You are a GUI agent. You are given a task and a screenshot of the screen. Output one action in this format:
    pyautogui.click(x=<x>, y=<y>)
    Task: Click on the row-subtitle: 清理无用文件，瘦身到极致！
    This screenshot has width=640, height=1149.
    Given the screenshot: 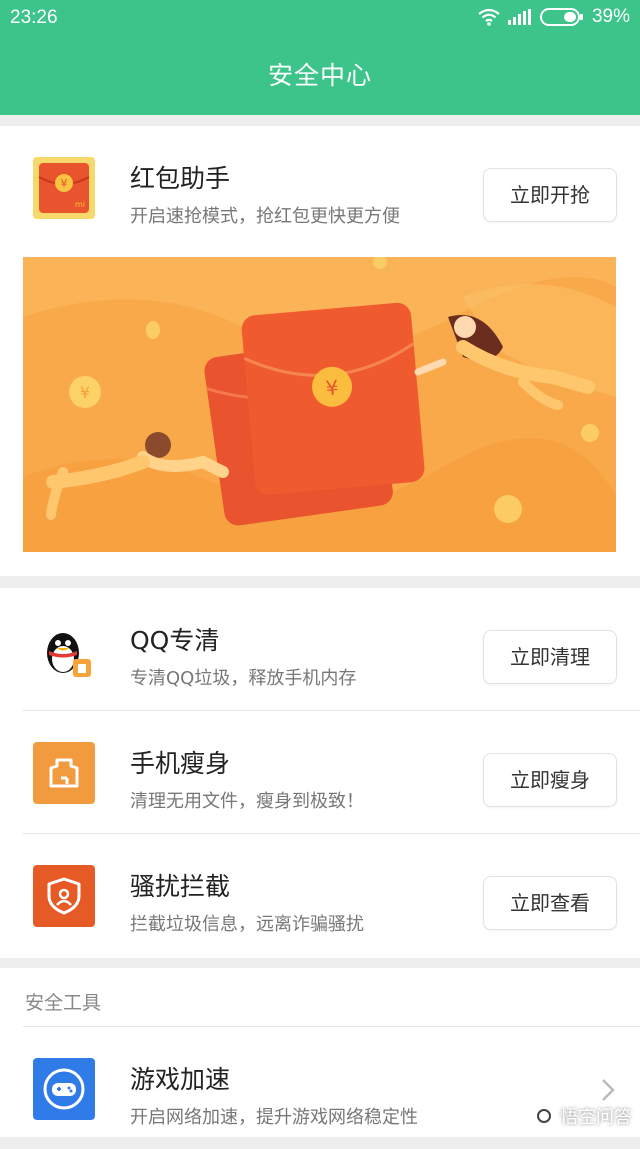 What is the action you would take?
    pyautogui.click(x=247, y=801)
    